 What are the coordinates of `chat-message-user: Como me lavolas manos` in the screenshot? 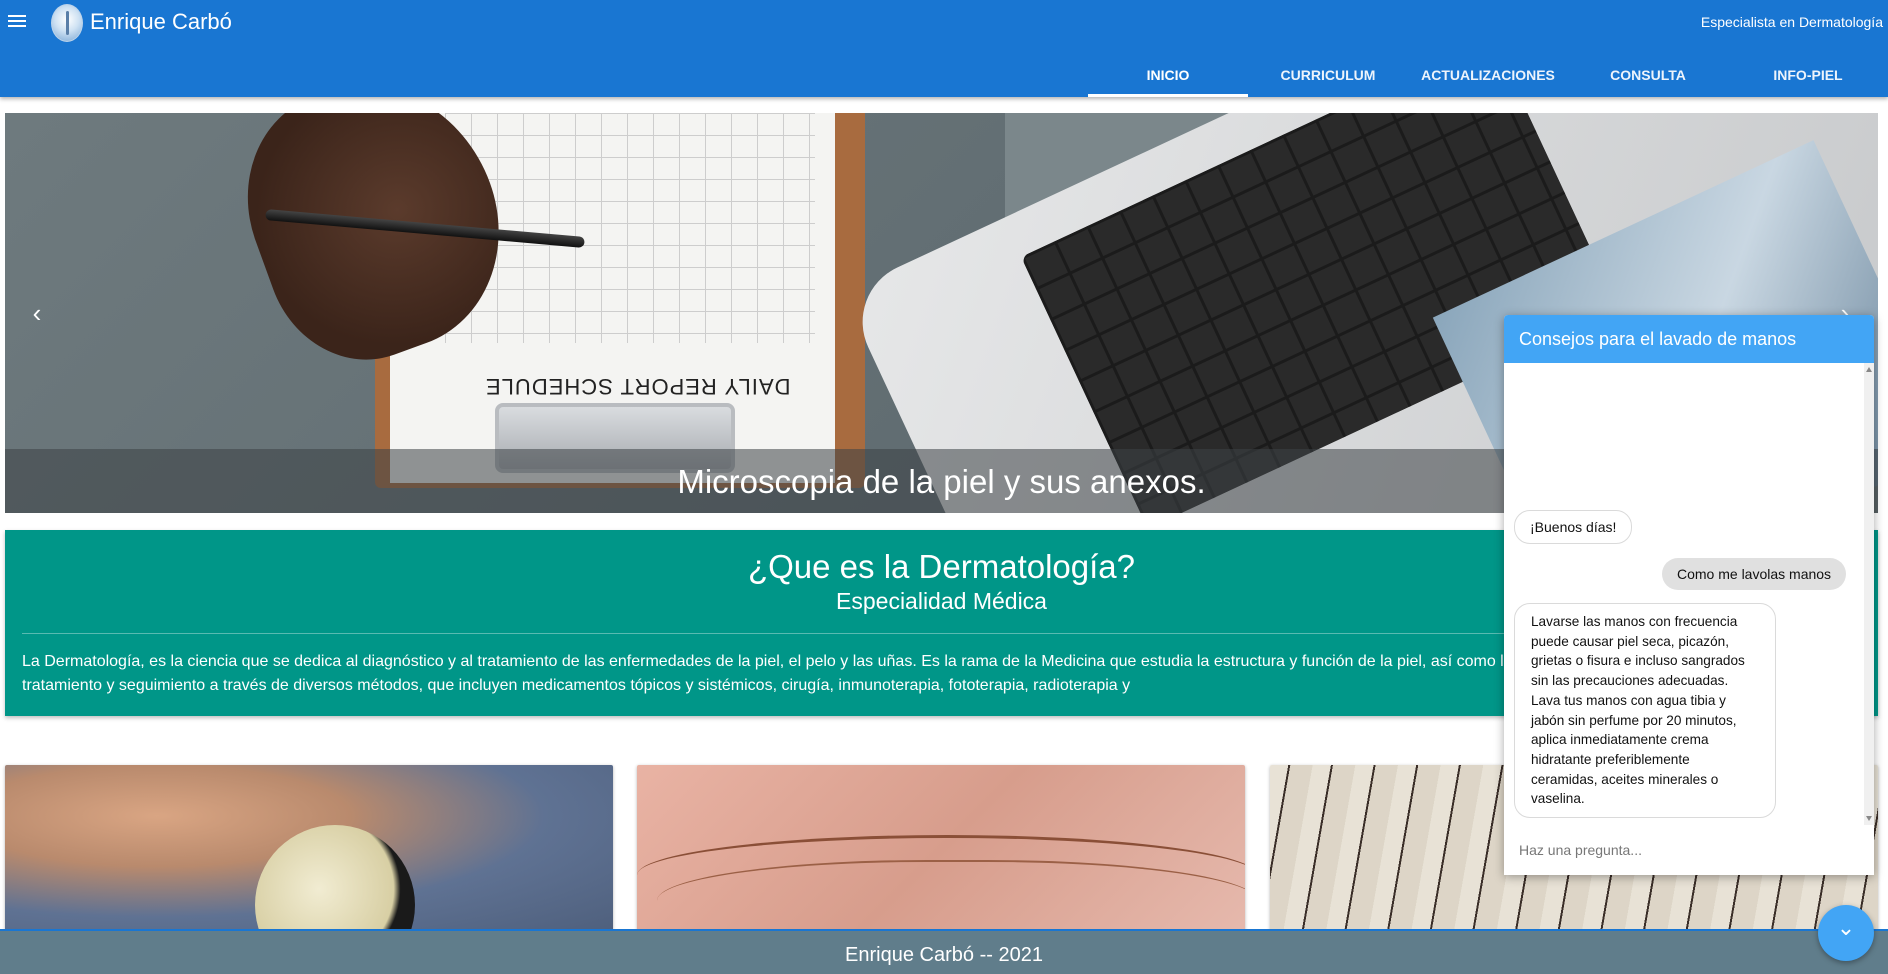 It's located at (1754, 574).